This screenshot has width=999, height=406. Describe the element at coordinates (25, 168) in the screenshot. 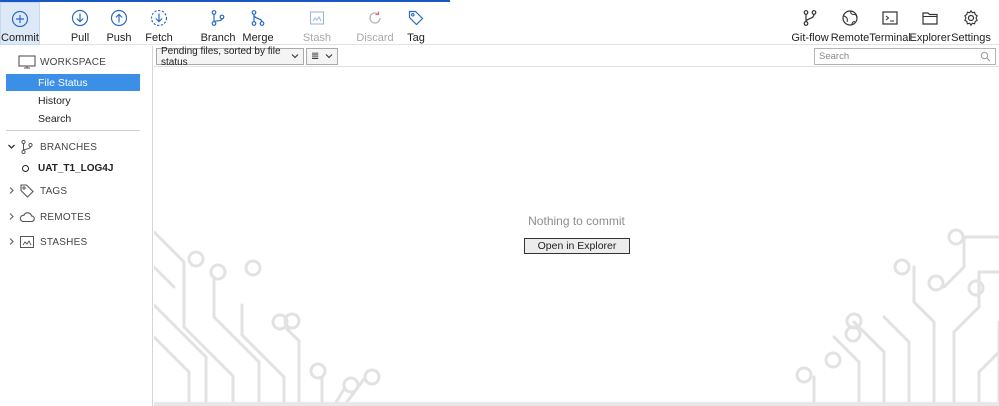

I see `current-branch-indicator-icon` at that location.